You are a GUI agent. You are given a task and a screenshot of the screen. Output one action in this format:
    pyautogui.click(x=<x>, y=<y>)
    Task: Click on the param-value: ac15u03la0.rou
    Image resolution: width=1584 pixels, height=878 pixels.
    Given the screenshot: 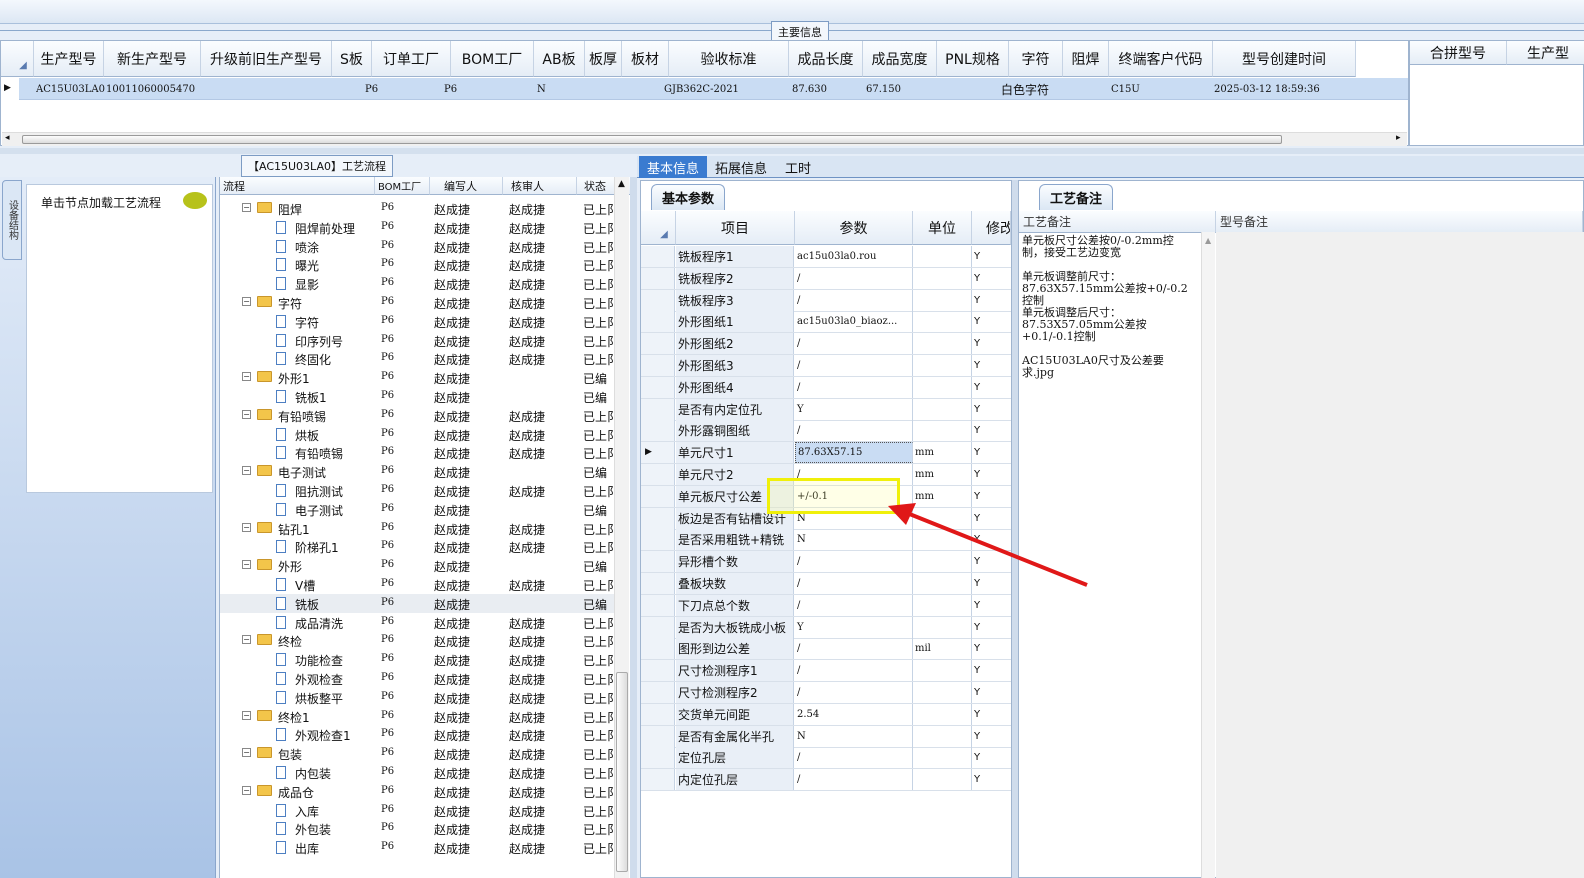 What is the action you would take?
    pyautogui.click(x=854, y=256)
    